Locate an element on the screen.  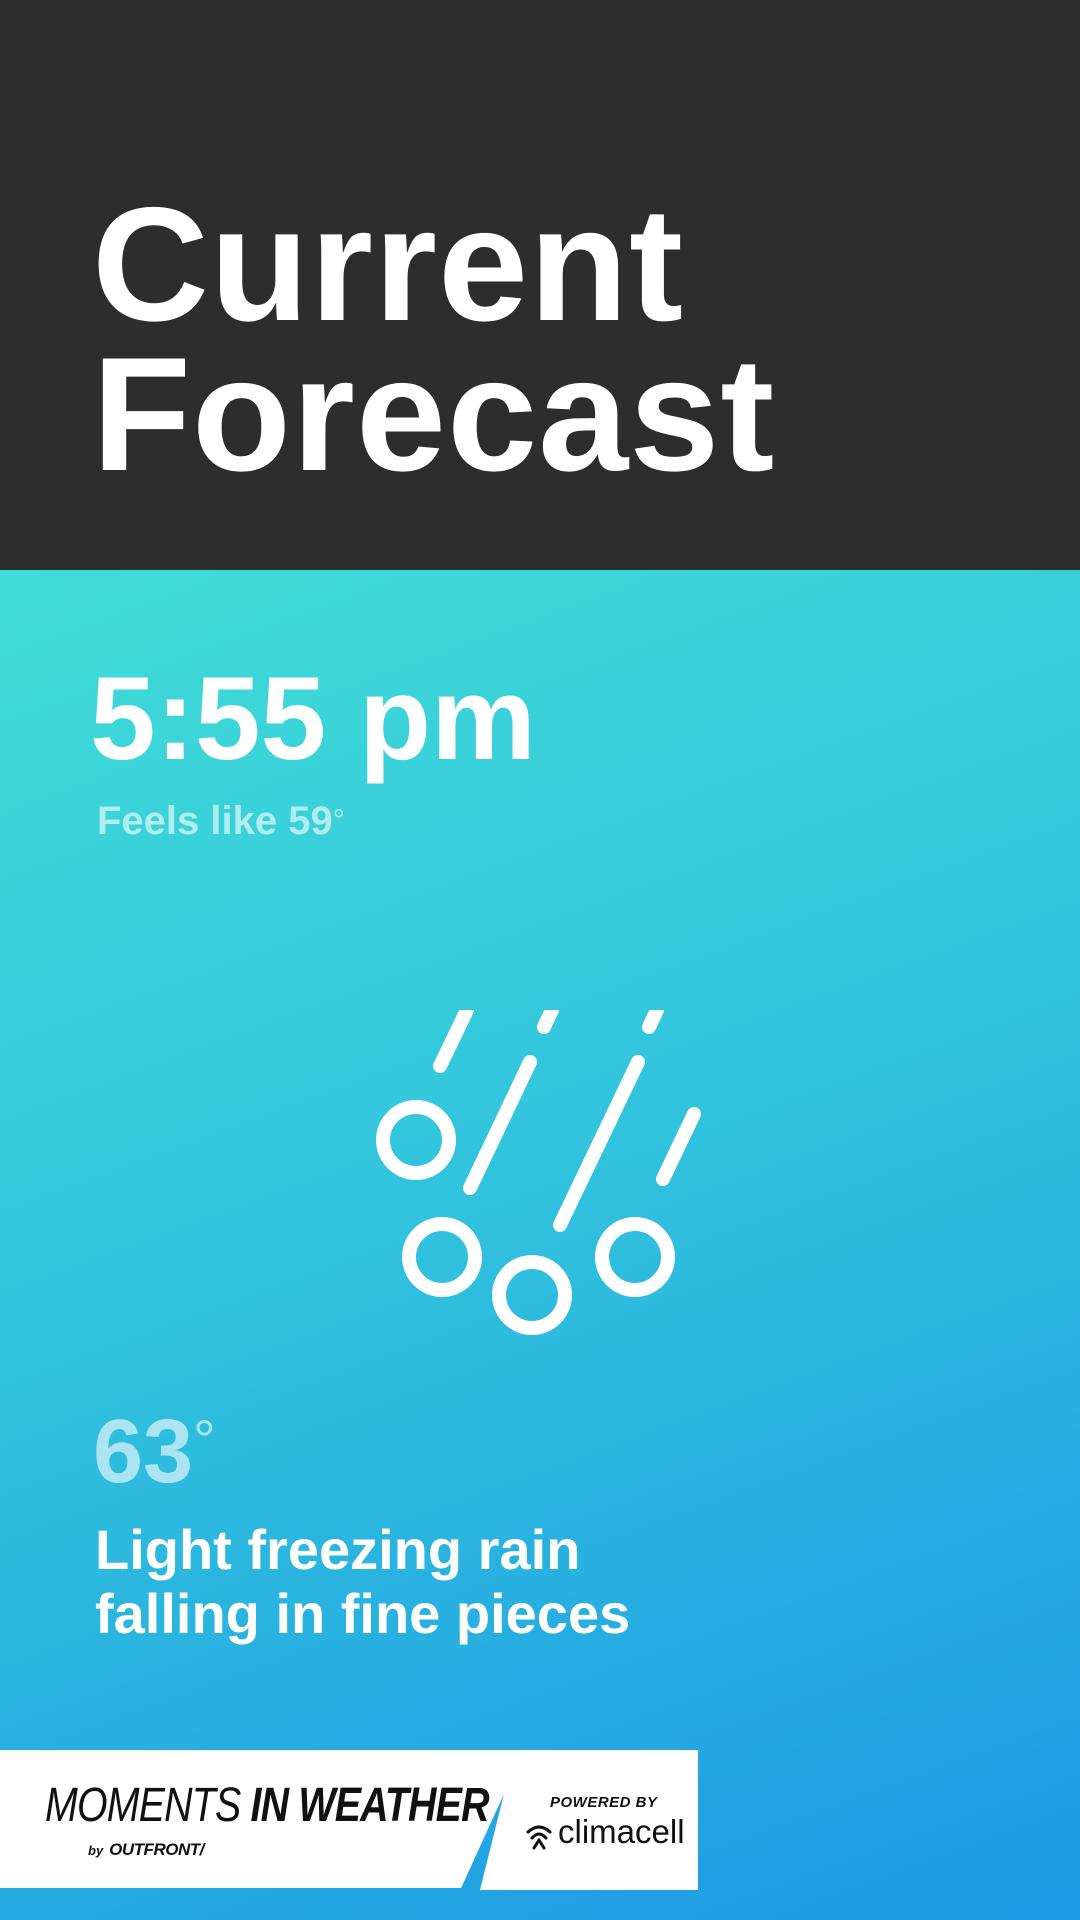
temperature-degree: ° is located at coordinates (204, 1439).